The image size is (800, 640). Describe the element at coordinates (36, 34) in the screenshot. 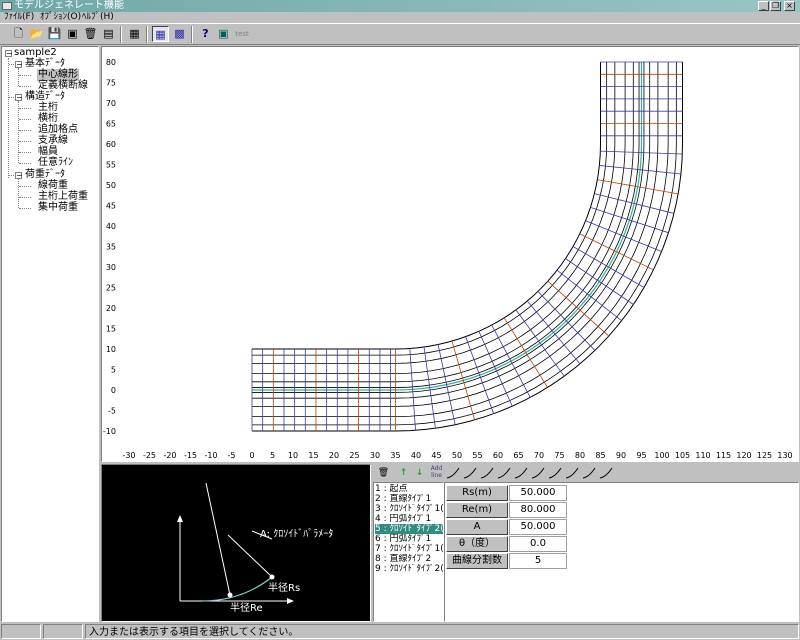

I see `open-button: 📂` at that location.